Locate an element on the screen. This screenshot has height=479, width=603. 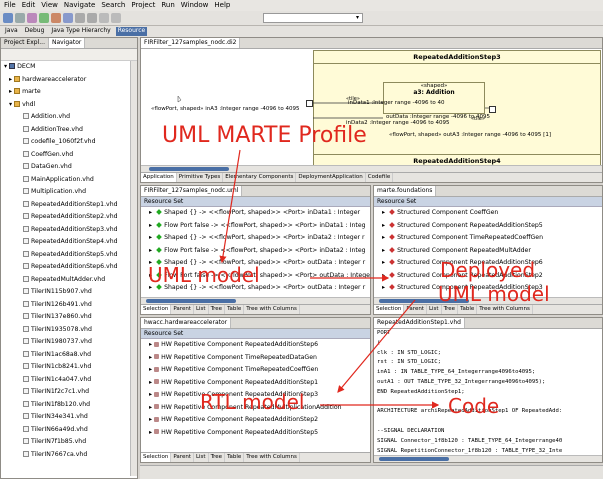
perspective-type-hierarchy: Java Type Hierarchy is located at coordinates (80, 31).